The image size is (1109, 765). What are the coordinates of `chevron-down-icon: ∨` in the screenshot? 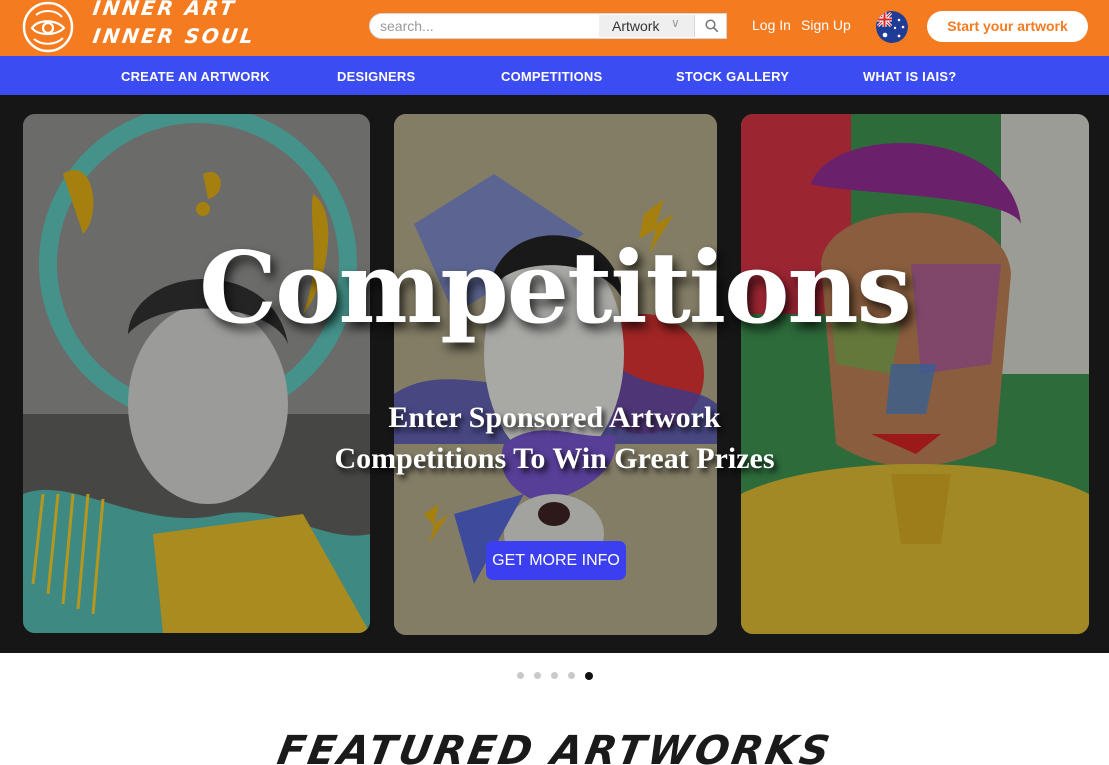 It's located at (675, 23).